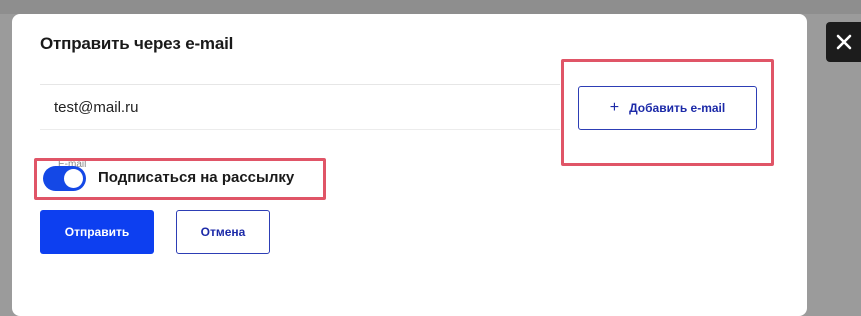  Describe the element at coordinates (223, 232) in the screenshot. I see `cancel-button: Отмена` at that location.